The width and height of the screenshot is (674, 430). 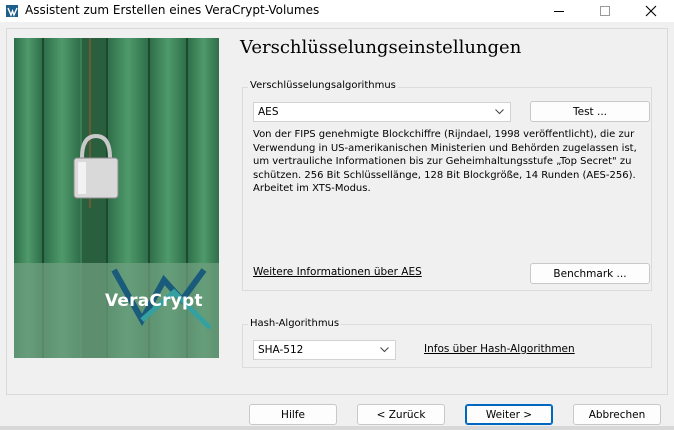 What do you see at coordinates (324, 350) in the screenshot?
I see `hash-algorithm-select: SHA-512` at bounding box center [324, 350].